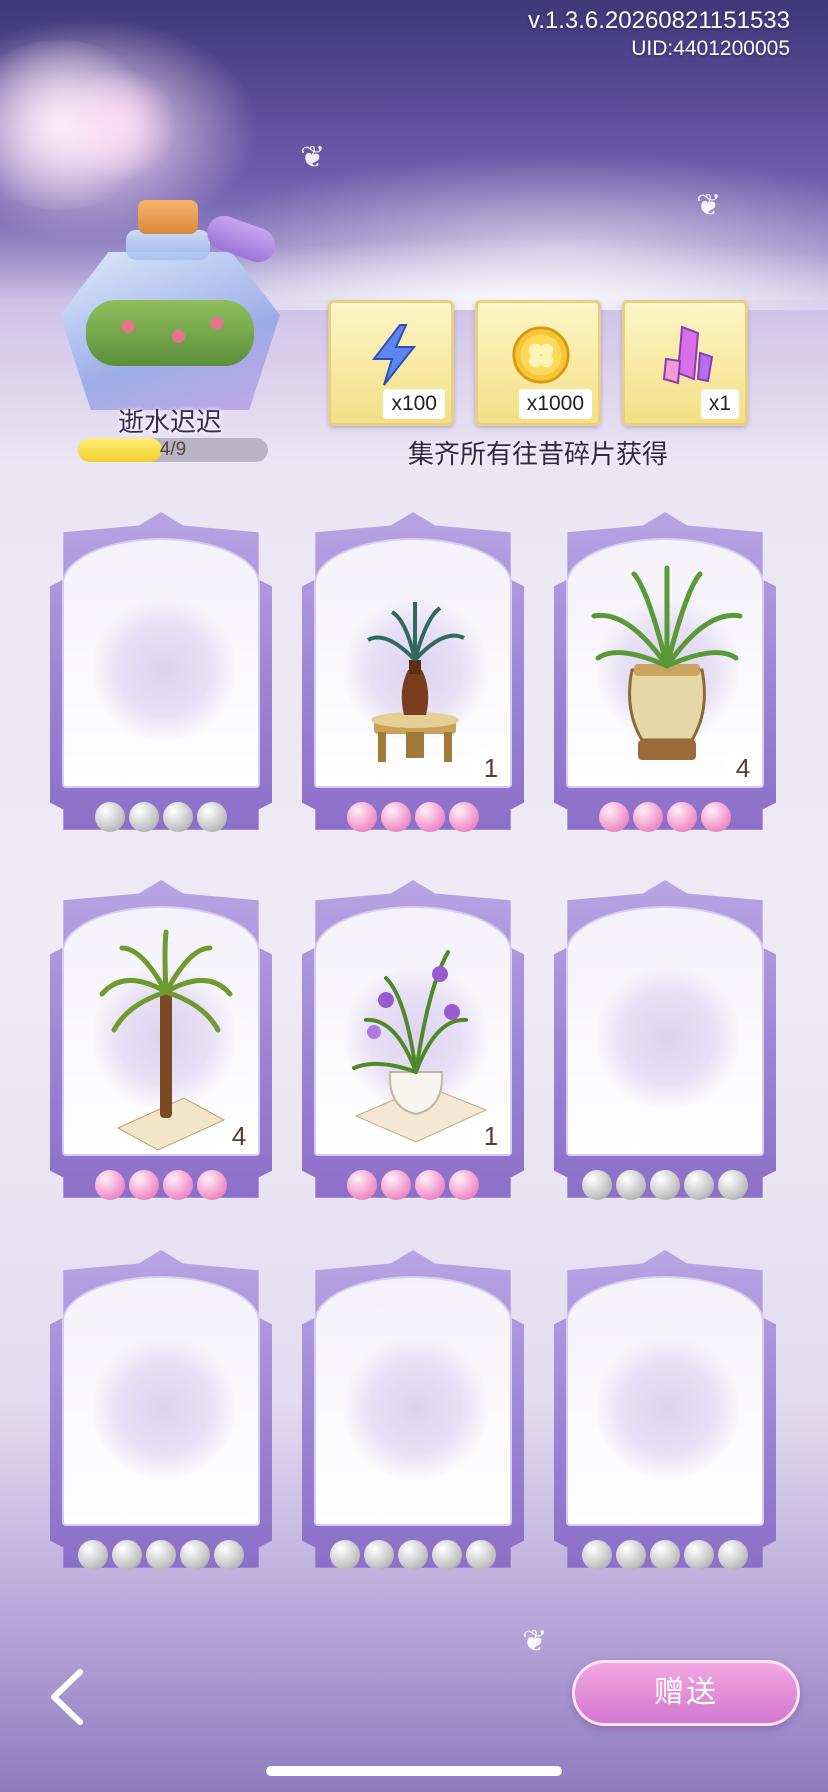 This screenshot has width=828, height=1792. I want to click on reward-gold: x1000, so click(538, 363).